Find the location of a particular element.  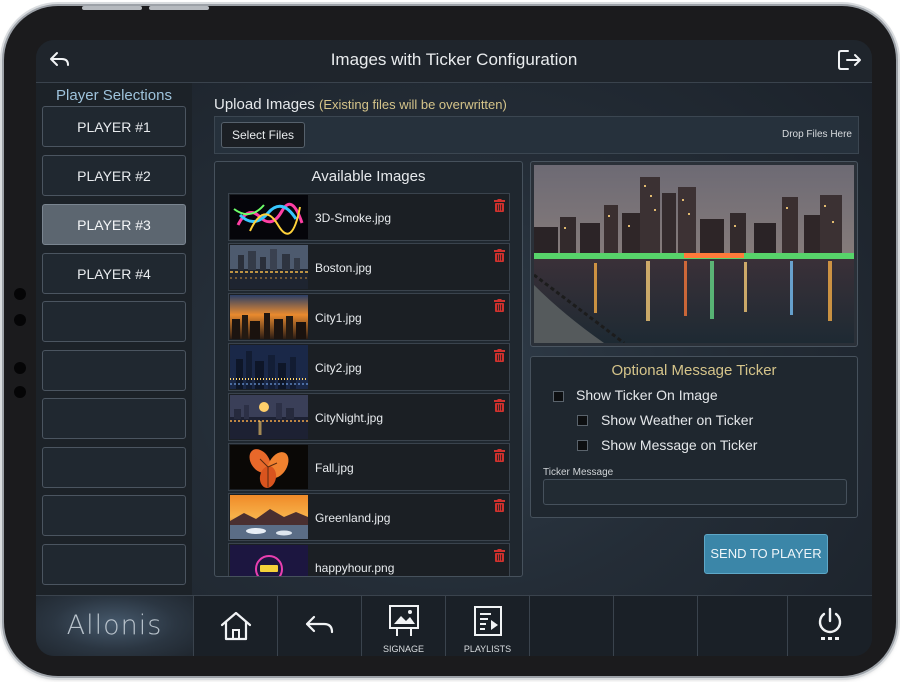

image-filename: Boston.jpg is located at coordinates (343, 268).